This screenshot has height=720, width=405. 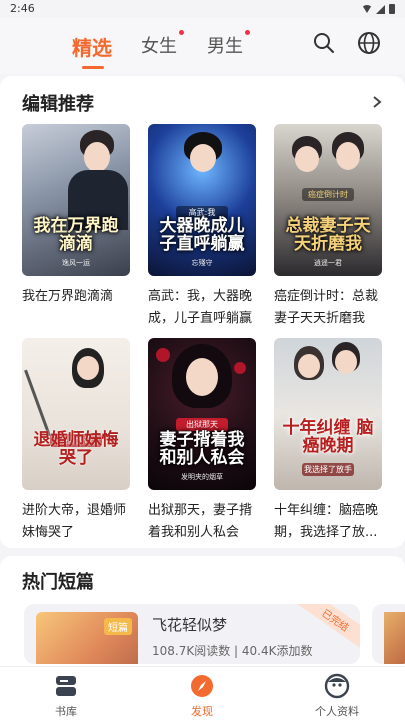 What do you see at coordinates (66, 711) in the screenshot?
I see `nav-library-label: 书库` at bounding box center [66, 711].